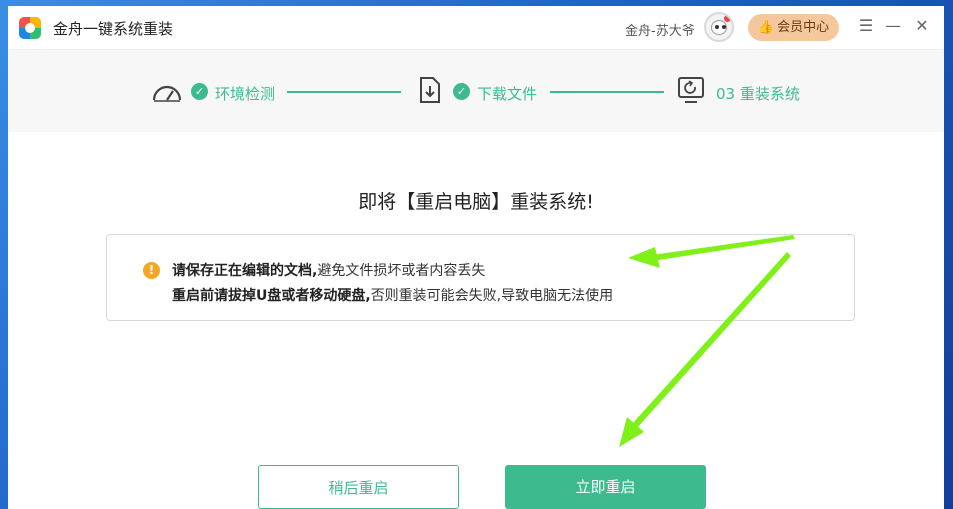  I want to click on vip-center-button: 👍 会员中心, so click(793, 27).